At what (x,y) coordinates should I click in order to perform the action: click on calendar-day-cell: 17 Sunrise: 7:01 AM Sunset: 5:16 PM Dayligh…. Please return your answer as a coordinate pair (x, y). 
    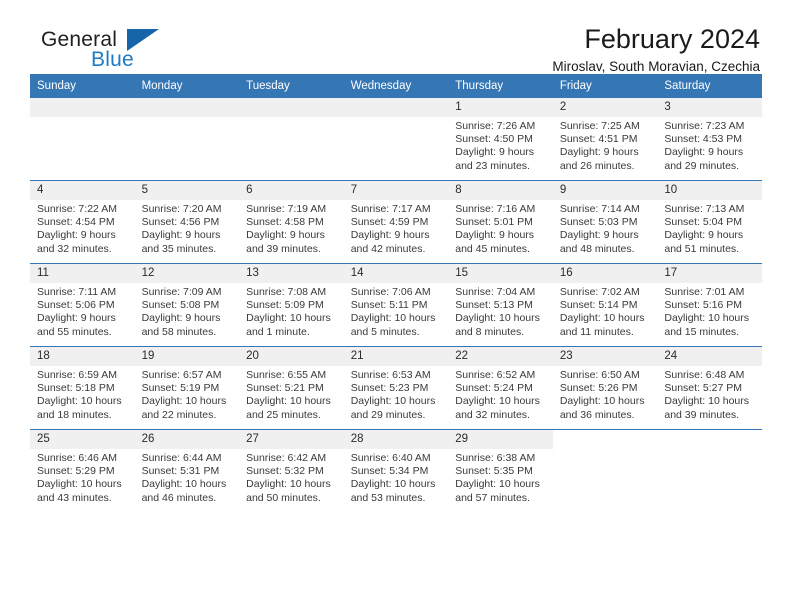
    Looking at the image, I should click on (709, 305).